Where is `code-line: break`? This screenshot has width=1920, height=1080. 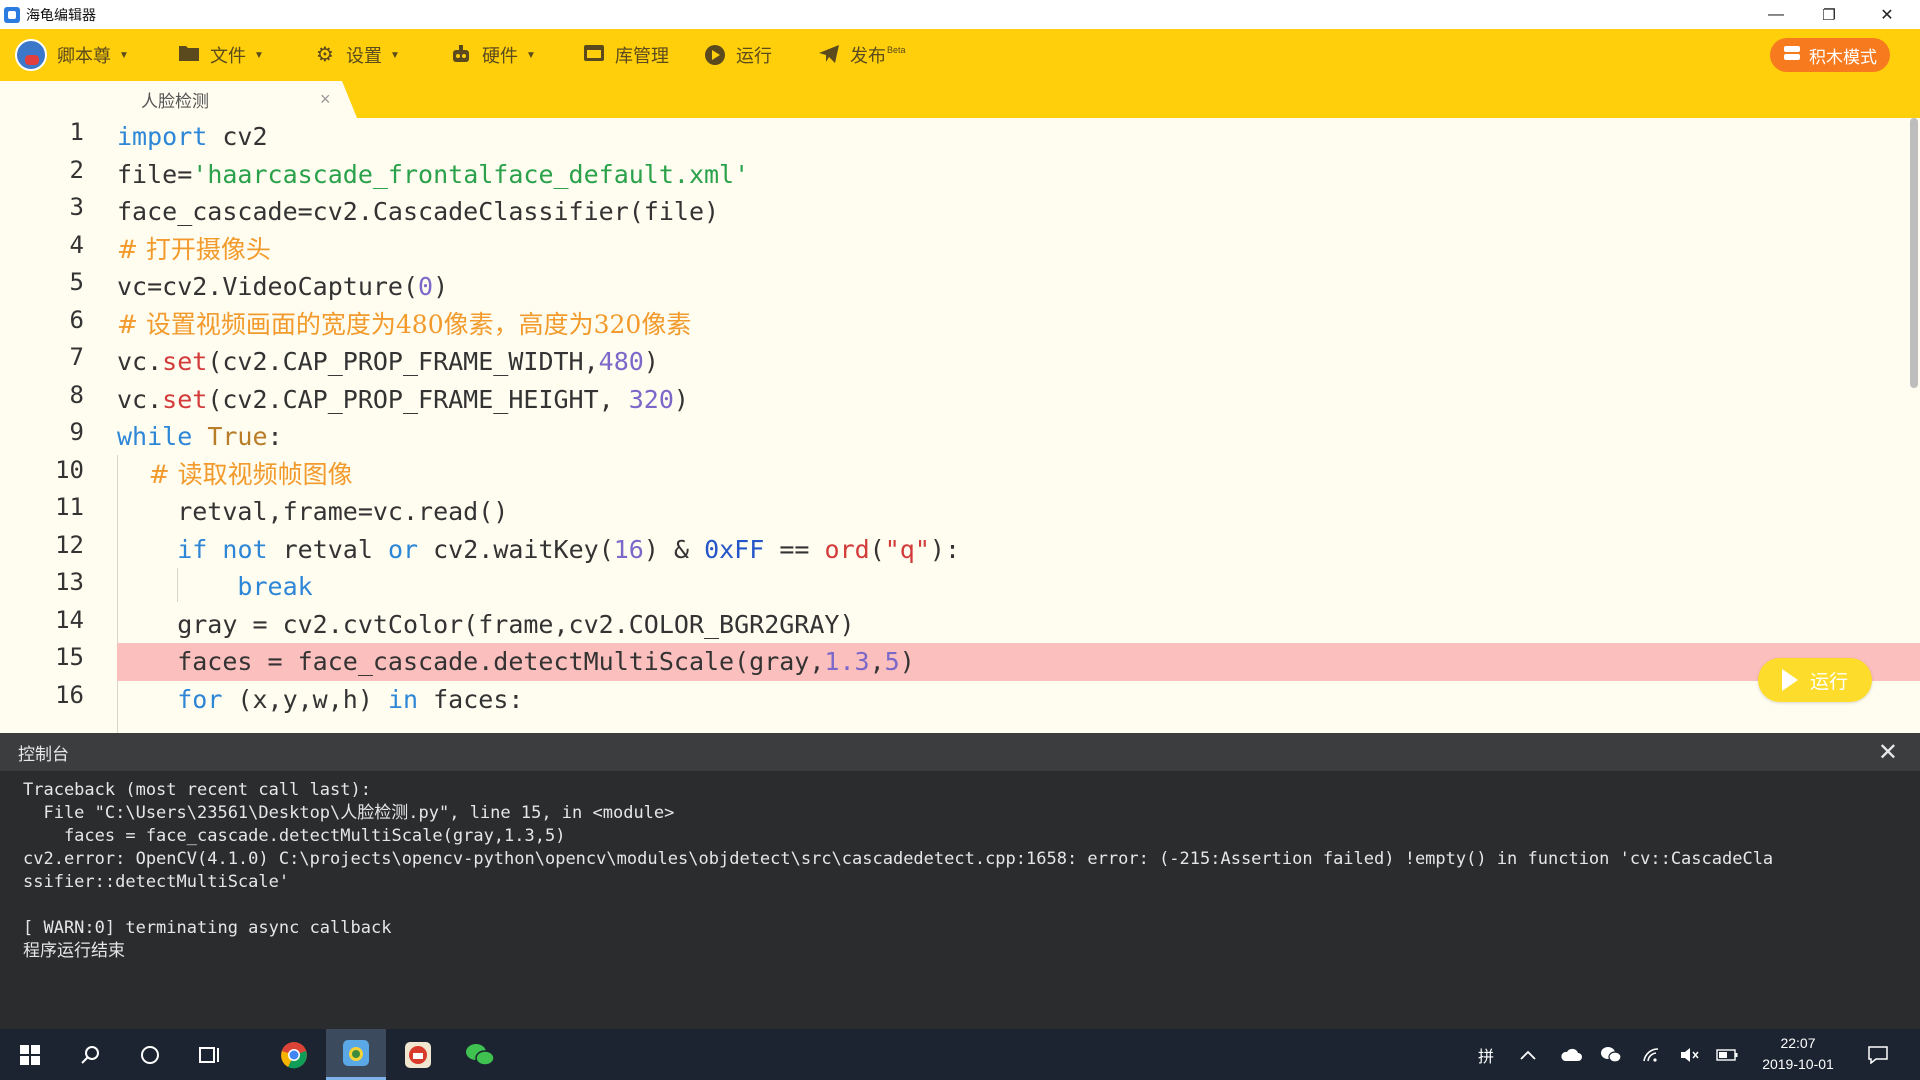
code-line: break is located at coordinates (275, 586).